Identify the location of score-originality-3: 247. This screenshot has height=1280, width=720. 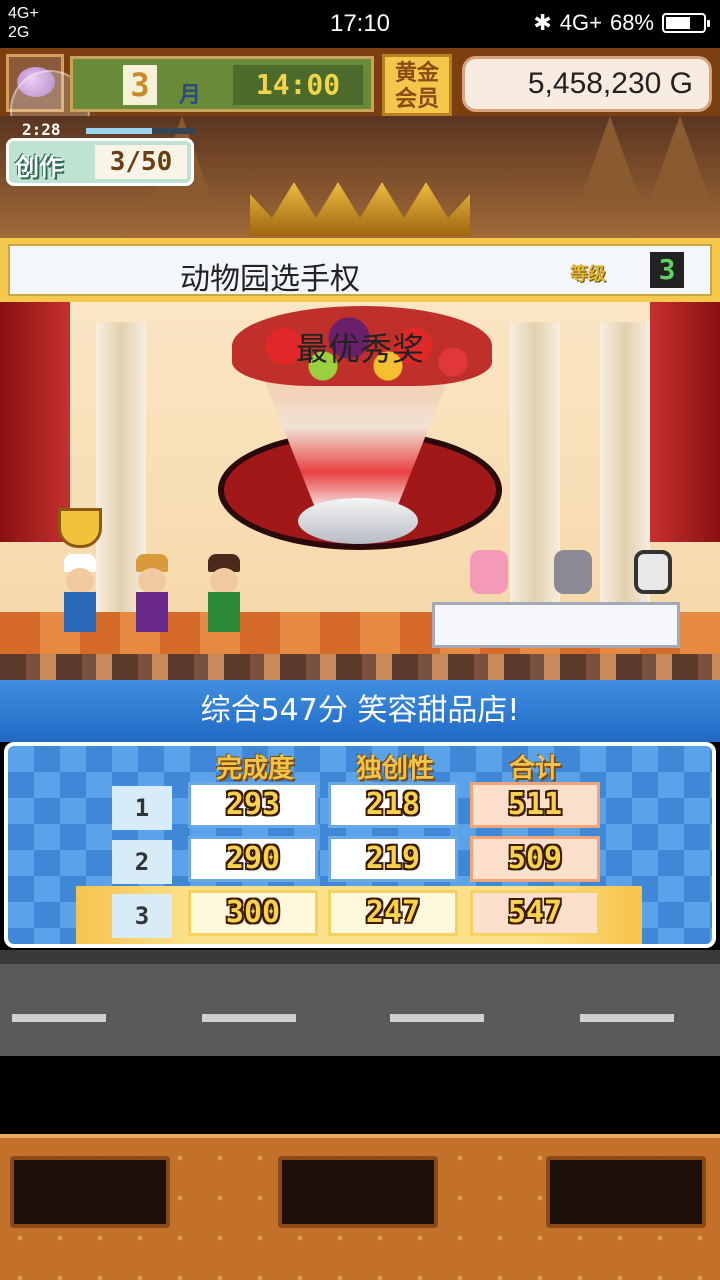
(393, 913).